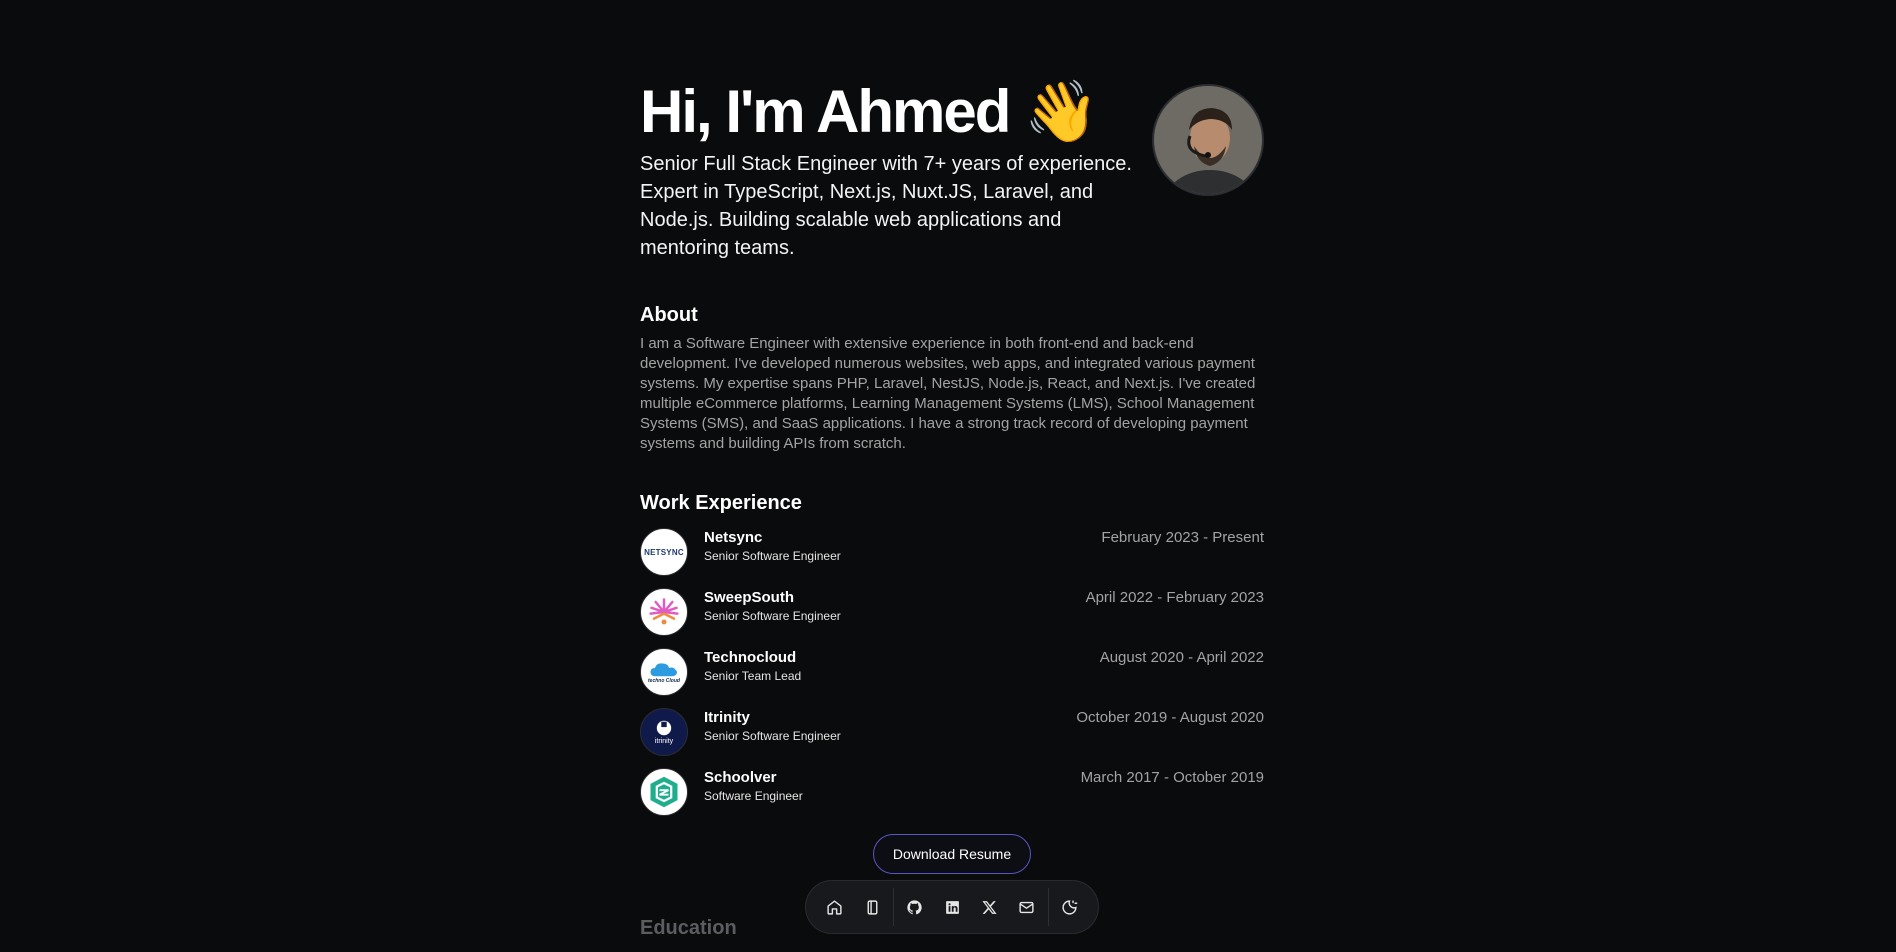  Describe the element at coordinates (871, 907) in the screenshot. I see `notebook-icon` at that location.